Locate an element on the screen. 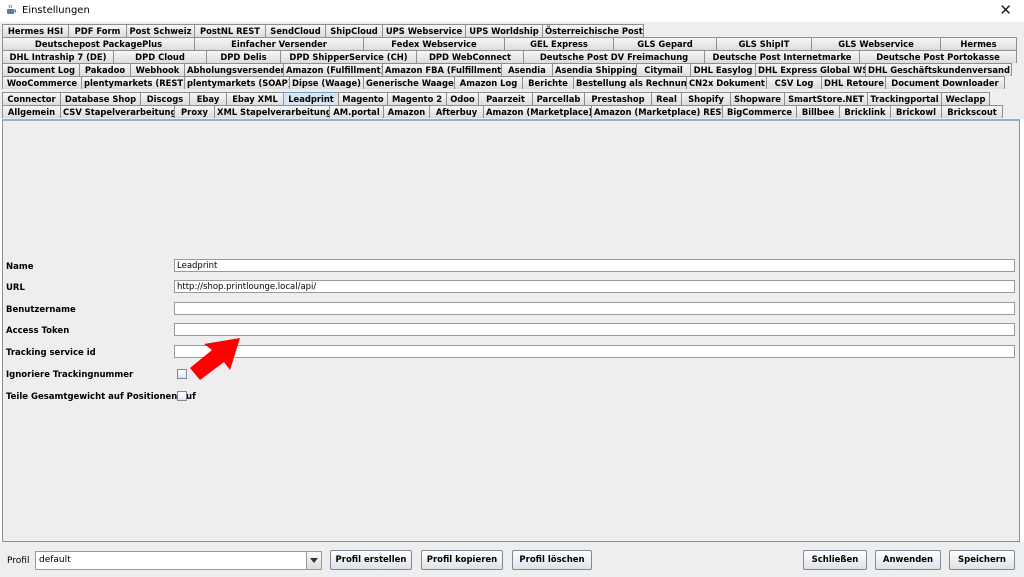 This screenshot has width=1024, height=577. tab-asendia-shipping: Asendia Shipping is located at coordinates (594, 69).